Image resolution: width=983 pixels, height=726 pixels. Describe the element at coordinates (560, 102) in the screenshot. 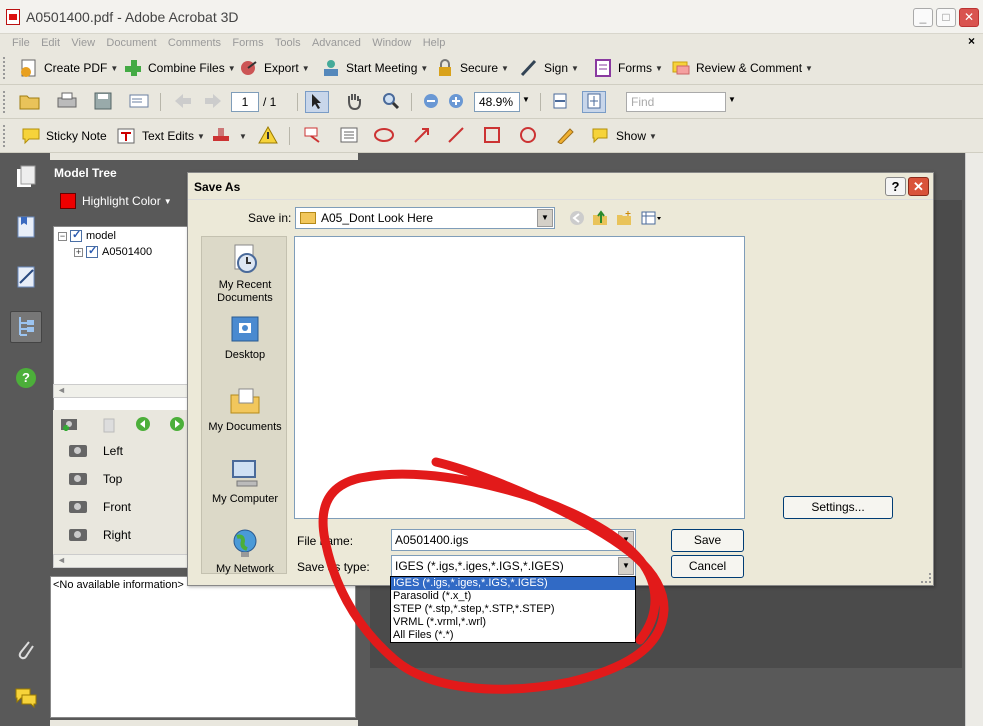

I see `fit-width-button` at that location.